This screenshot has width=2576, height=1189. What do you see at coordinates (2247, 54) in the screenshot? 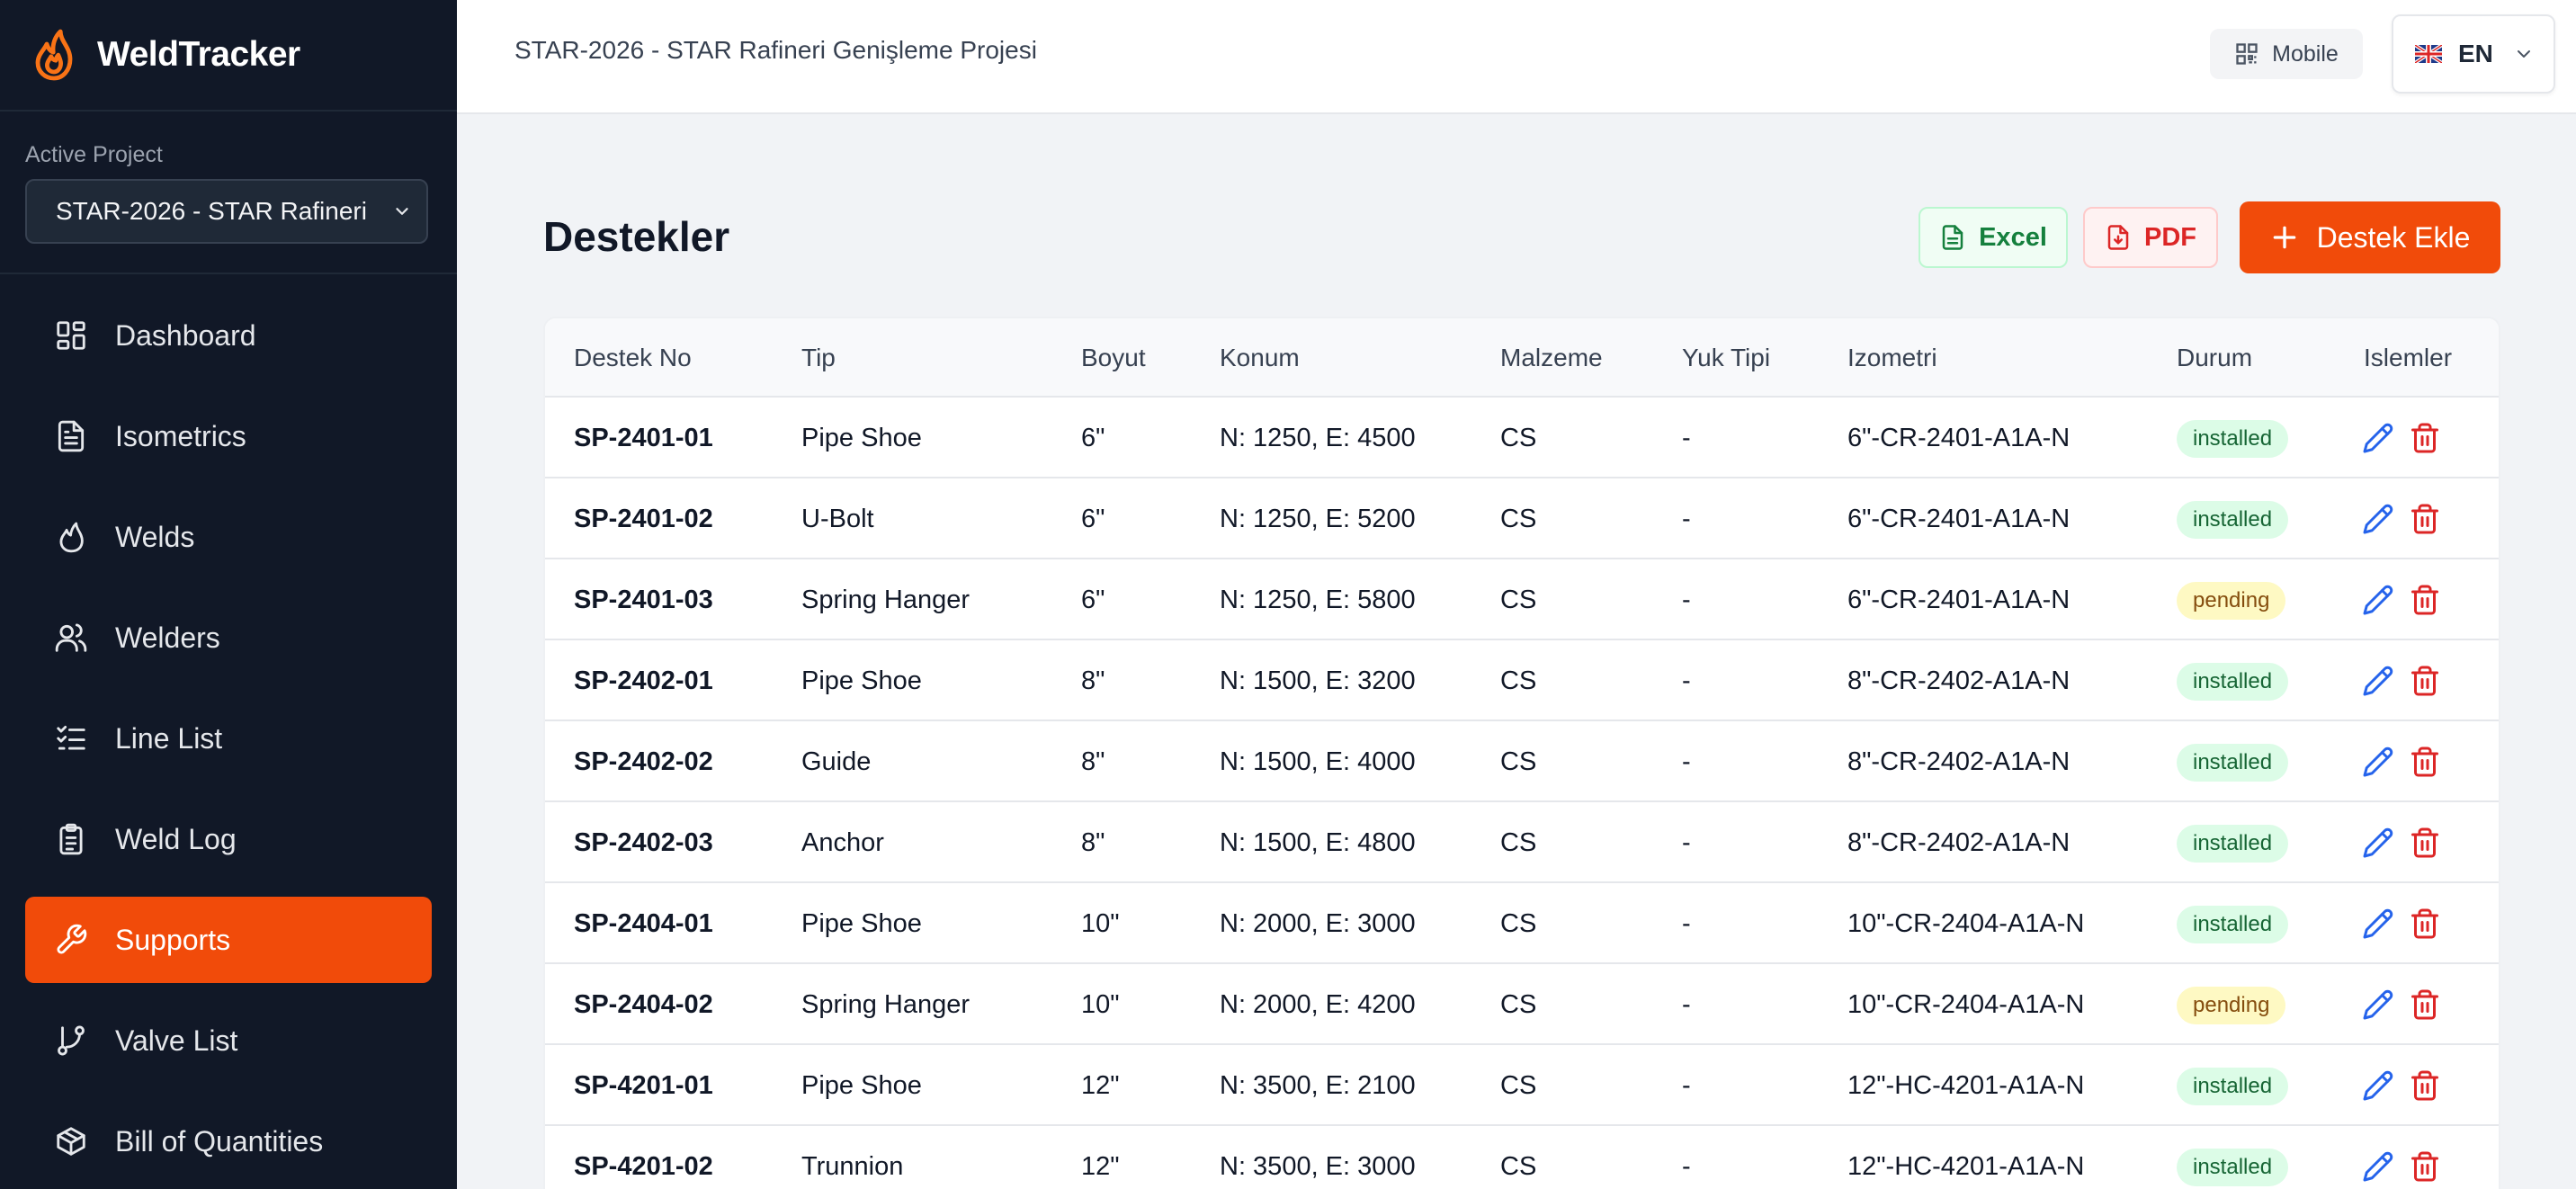
I see `qr-code-icon` at bounding box center [2247, 54].